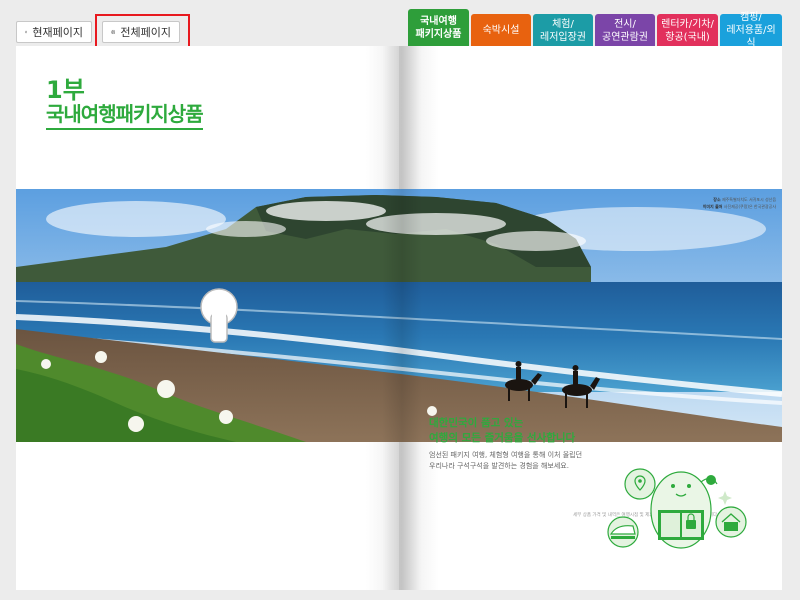 Image resolution: width=800 pixels, height=600 pixels. What do you see at coordinates (563, 37) in the screenshot?
I see `tab-label-line2: 레저입장권` at bounding box center [563, 37].